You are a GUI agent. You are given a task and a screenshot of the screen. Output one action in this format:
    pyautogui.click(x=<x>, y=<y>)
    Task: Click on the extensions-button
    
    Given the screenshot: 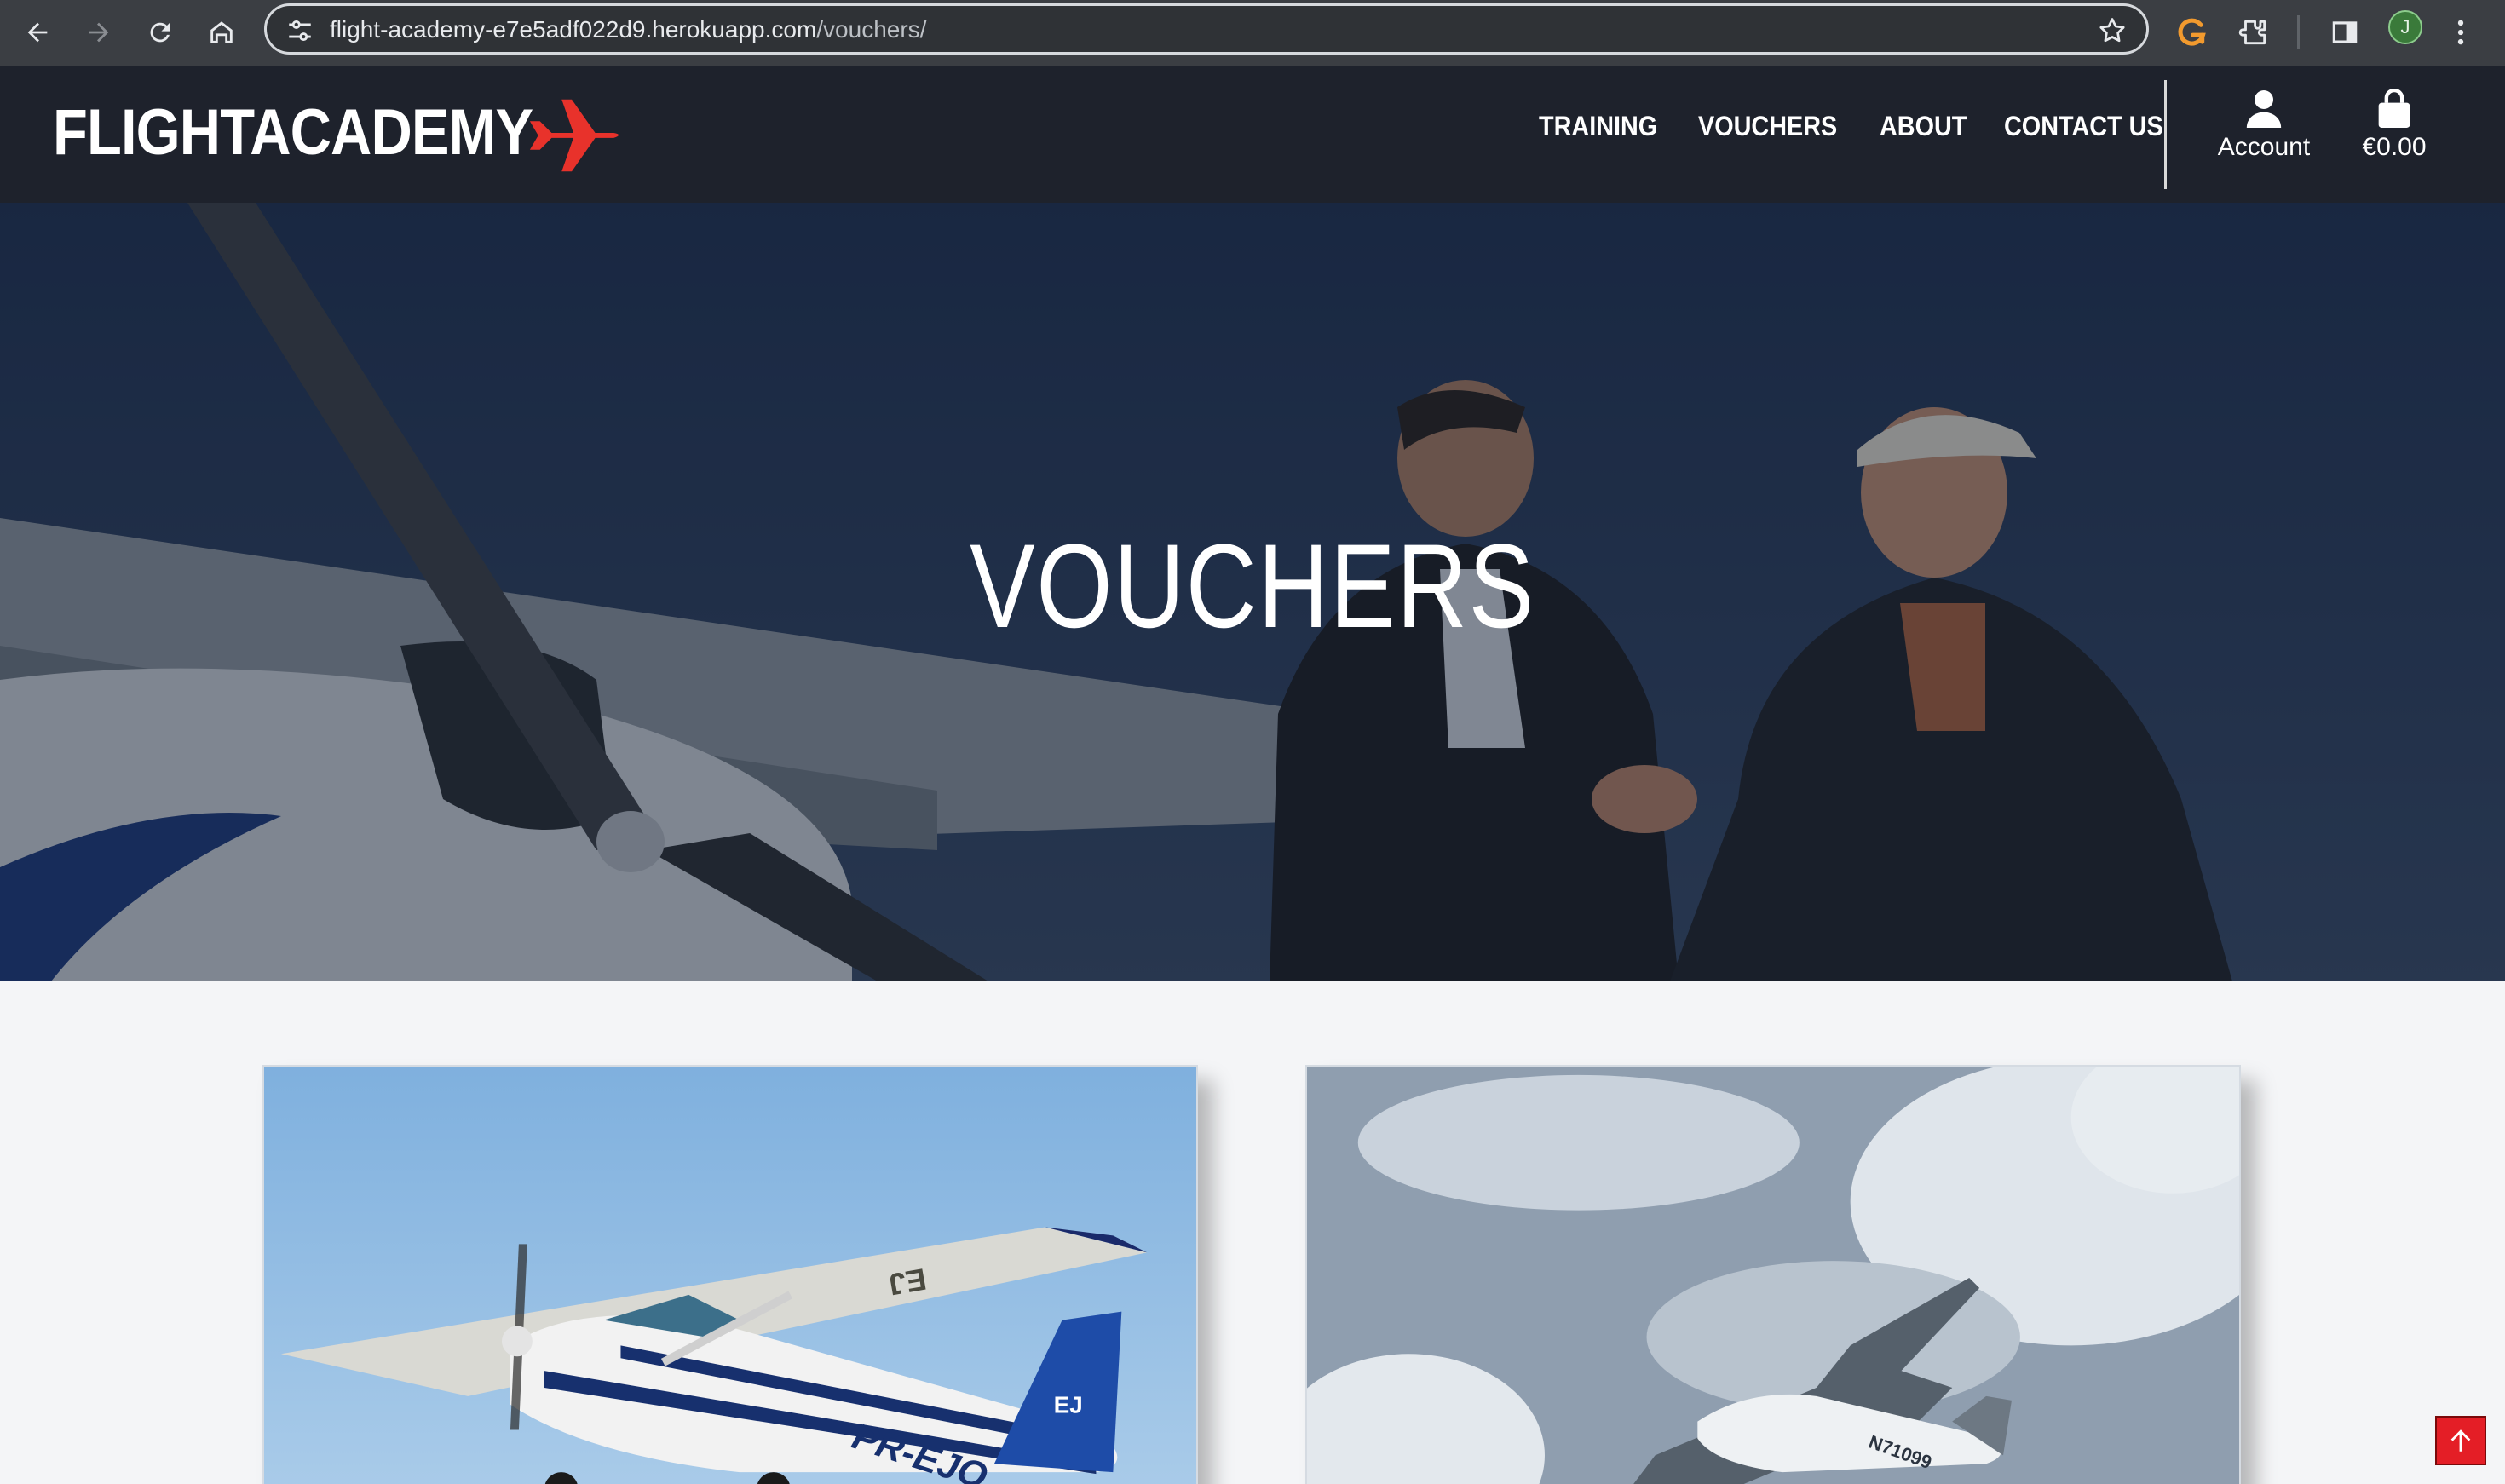 What is the action you would take?
    pyautogui.click(x=2254, y=32)
    